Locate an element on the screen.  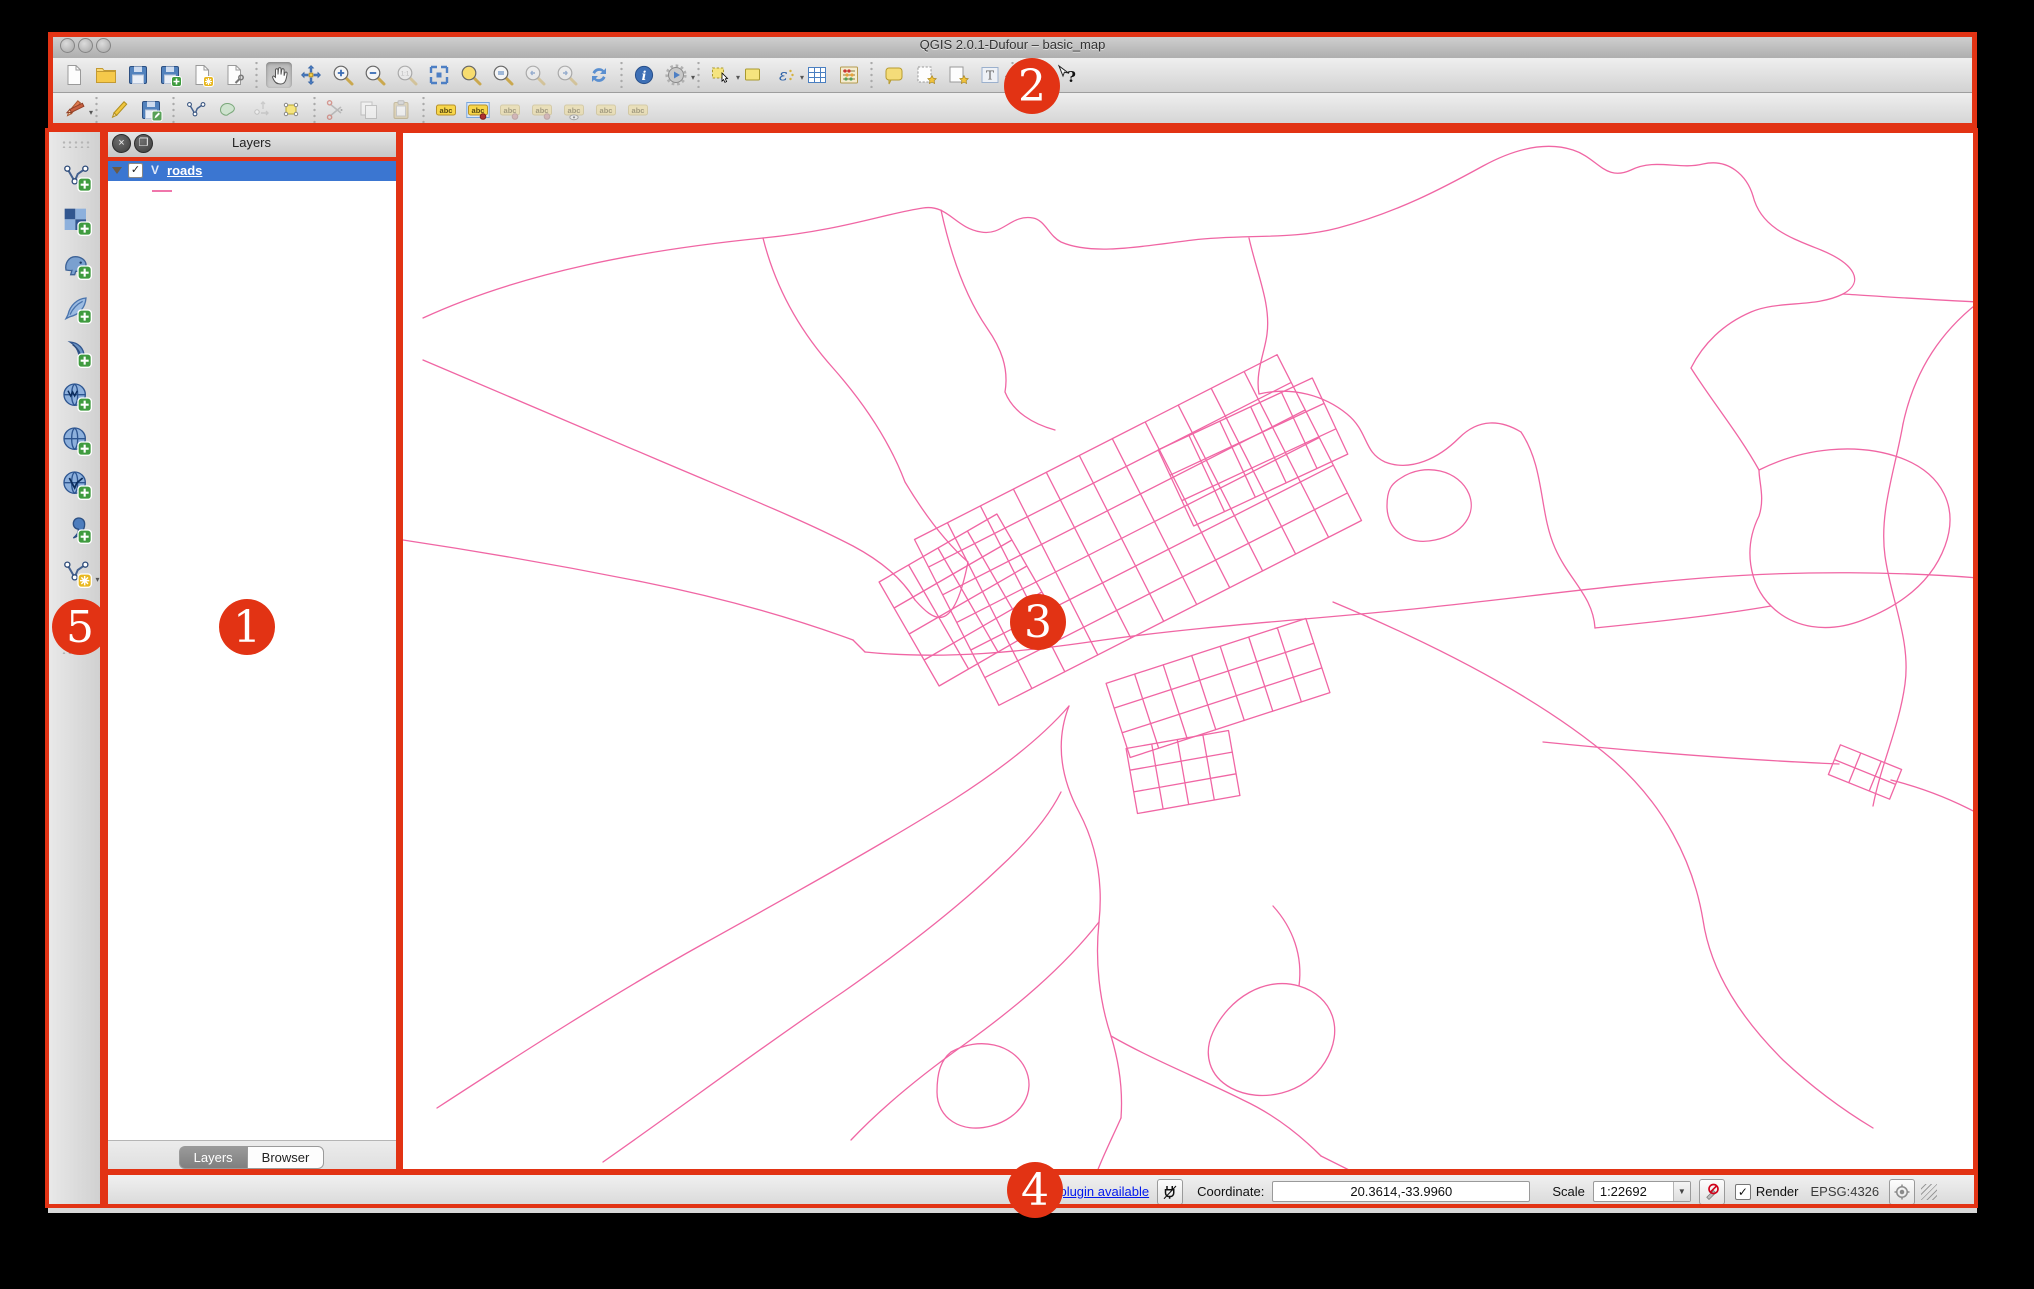
toolbar-button-map-tips is located at coordinates (894, 75).